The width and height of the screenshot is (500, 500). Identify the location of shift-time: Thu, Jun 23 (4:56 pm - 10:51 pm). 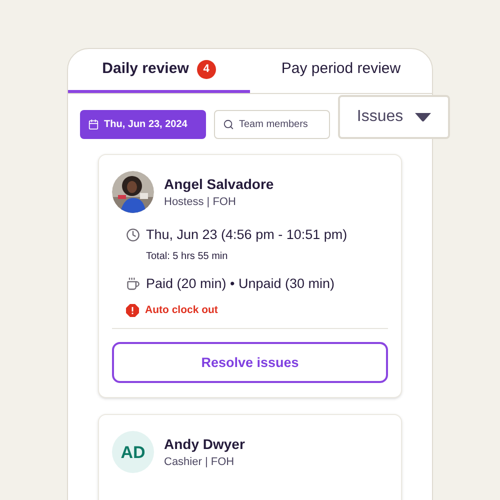
(247, 235).